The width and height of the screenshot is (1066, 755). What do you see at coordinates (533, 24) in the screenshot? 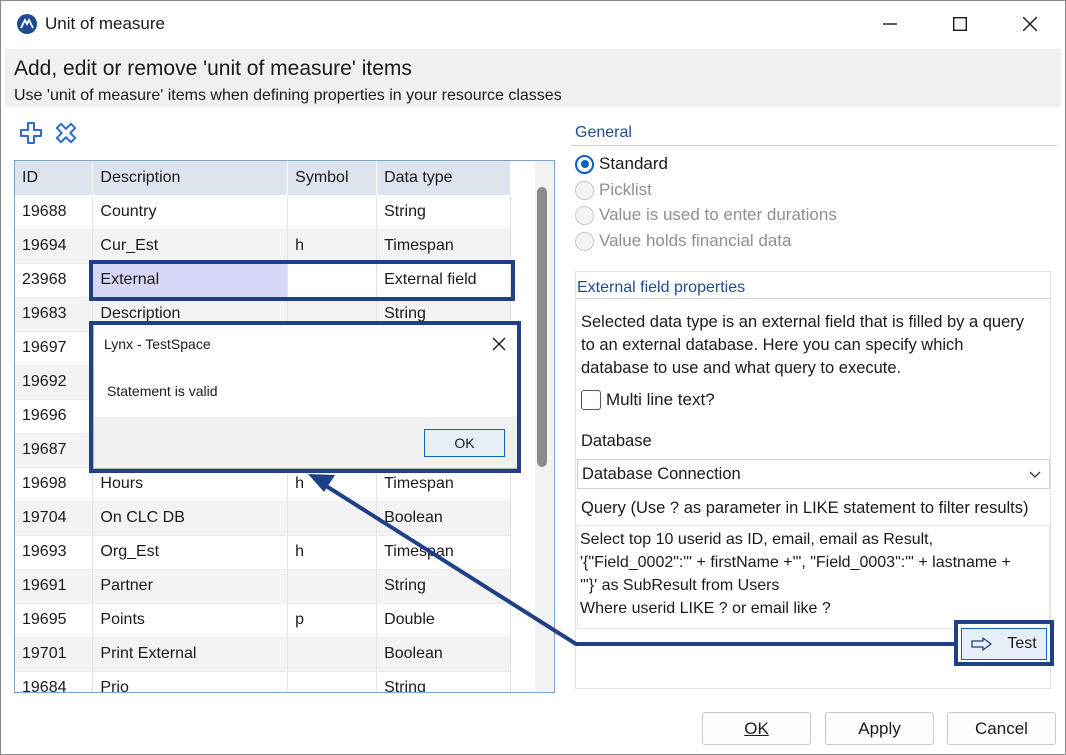
I see `title-bar: Unit of measure` at bounding box center [533, 24].